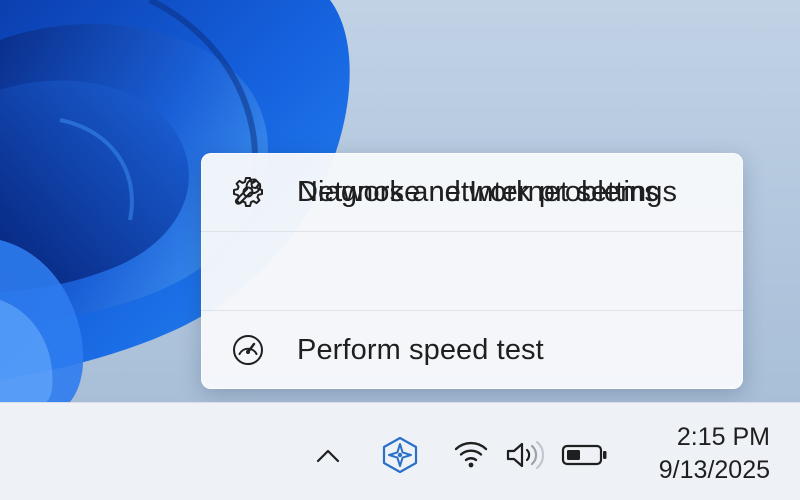 This screenshot has width=800, height=500. I want to click on volume-icon, so click(524, 455).